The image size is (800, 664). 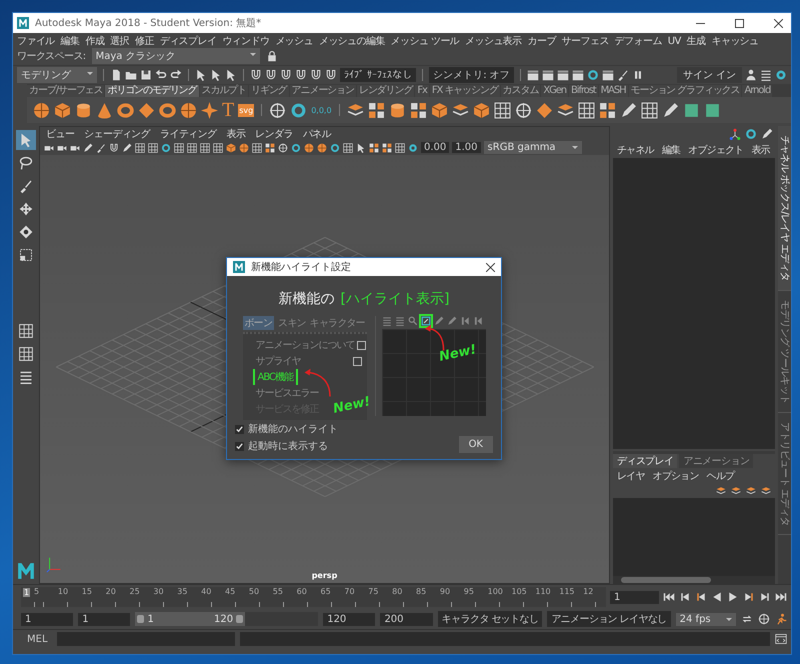 What do you see at coordinates (269, 91) in the screenshot?
I see `shelf-tab: リギング` at bounding box center [269, 91].